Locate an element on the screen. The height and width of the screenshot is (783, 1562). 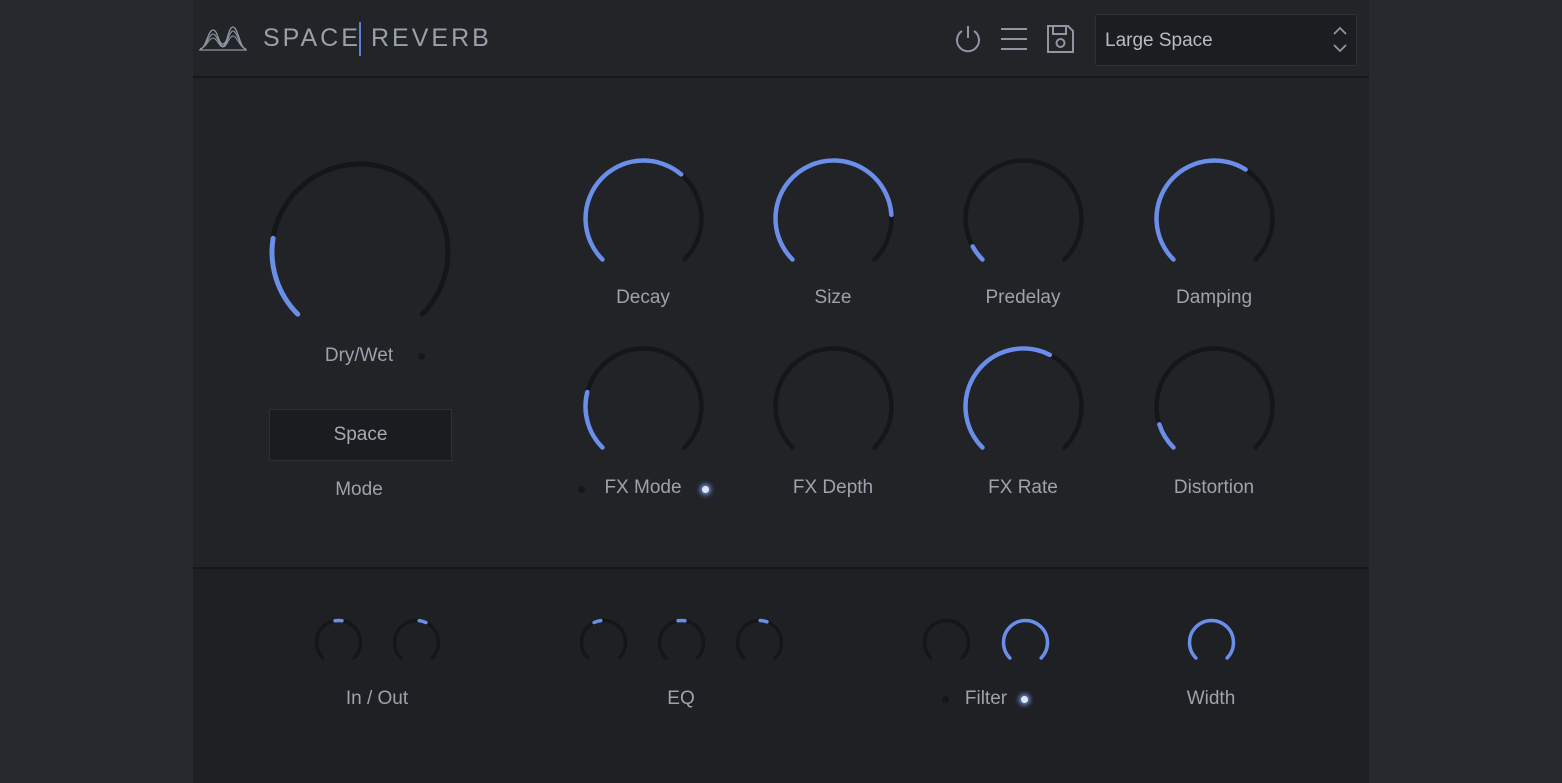
damping-label: Damping is located at coordinates (1214, 298).